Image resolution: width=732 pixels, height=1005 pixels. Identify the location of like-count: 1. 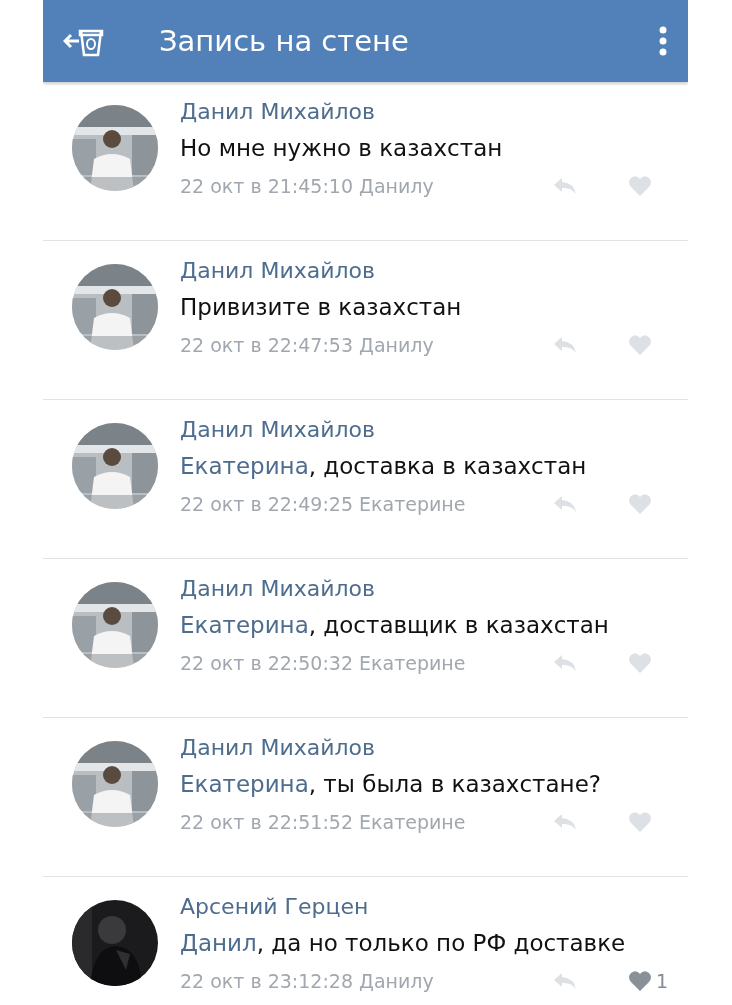
(662, 981).